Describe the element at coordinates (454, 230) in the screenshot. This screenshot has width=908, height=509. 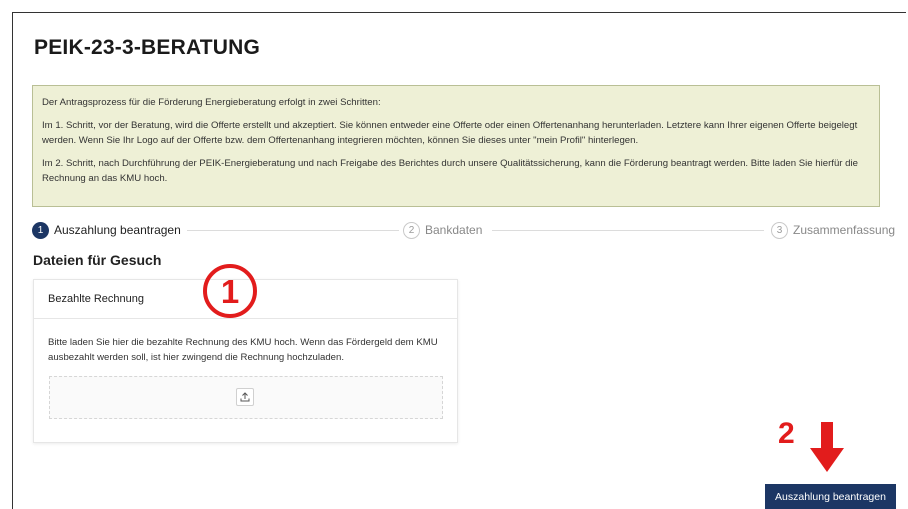
I see `step-label: Bankdaten` at that location.